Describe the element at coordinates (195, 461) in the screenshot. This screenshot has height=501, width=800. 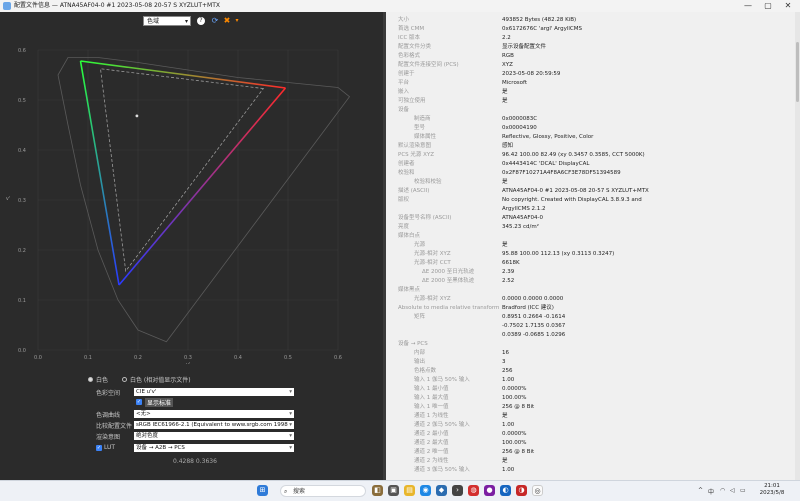
I see `cursor-coordinates: 0.4288 0.3636` at that location.